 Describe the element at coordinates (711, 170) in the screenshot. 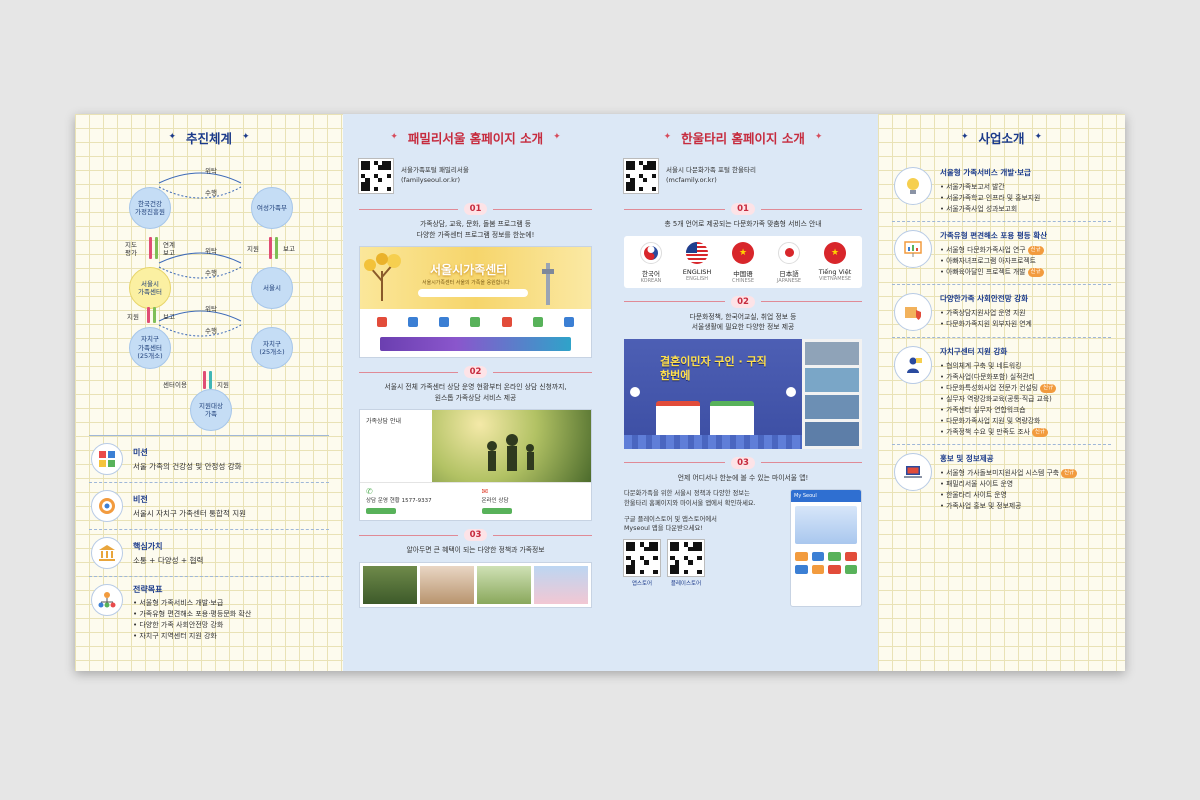

I see `portal-name: 서울시 다문화가족 포털 한울타리` at that location.